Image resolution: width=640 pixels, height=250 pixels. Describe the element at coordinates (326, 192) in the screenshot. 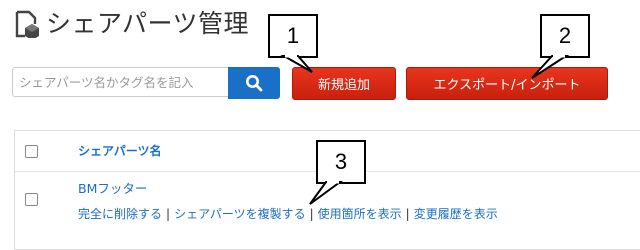

I see `callout-3-tail` at that location.